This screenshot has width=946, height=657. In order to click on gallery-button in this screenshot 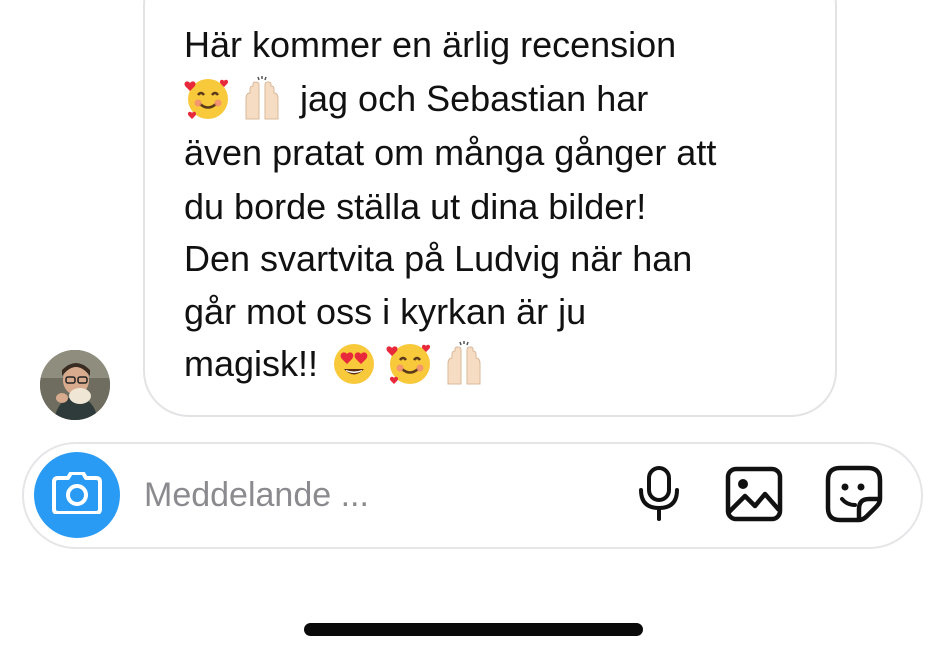, I will do `click(754, 496)`.